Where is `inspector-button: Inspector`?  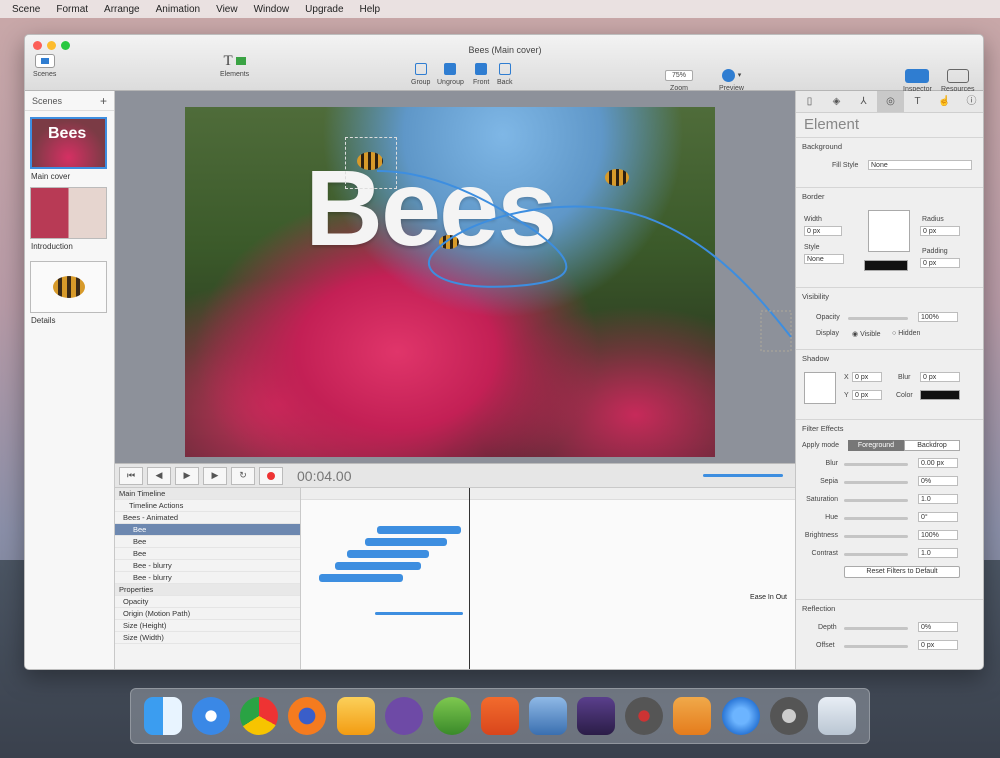
inspector-button: Inspector is located at coordinates (917, 80).